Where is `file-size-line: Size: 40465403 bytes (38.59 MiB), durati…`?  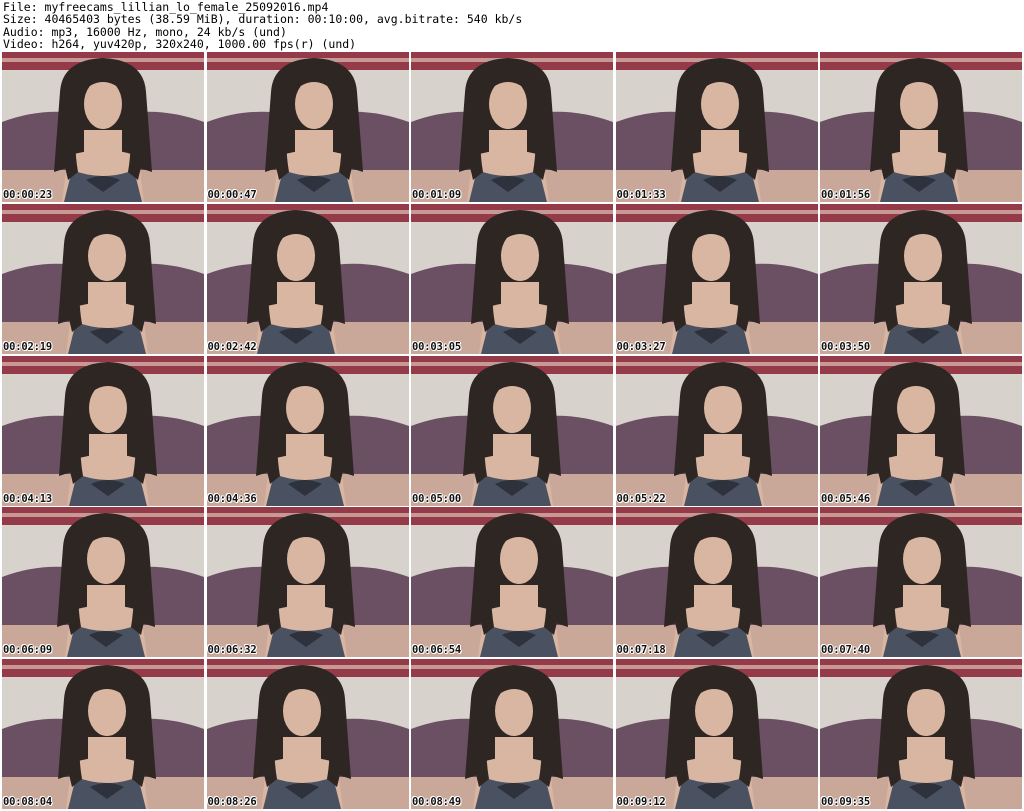 file-size-line: Size: 40465403 bytes (38.59 MiB), durati… is located at coordinates (263, 19).